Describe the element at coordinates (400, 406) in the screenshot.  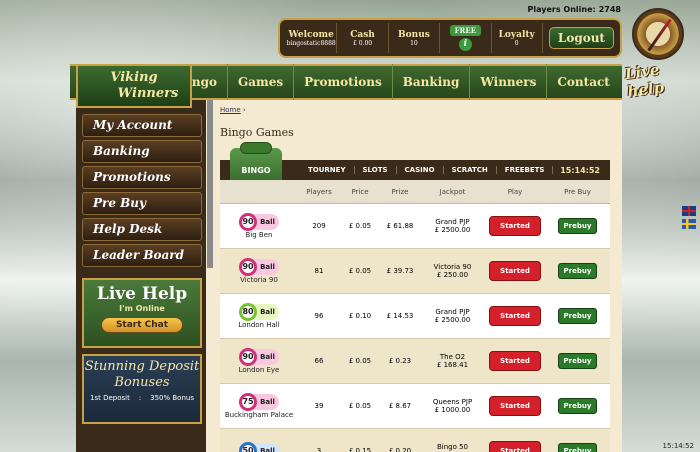
I see `prize-amount: £ 8.67` at that location.